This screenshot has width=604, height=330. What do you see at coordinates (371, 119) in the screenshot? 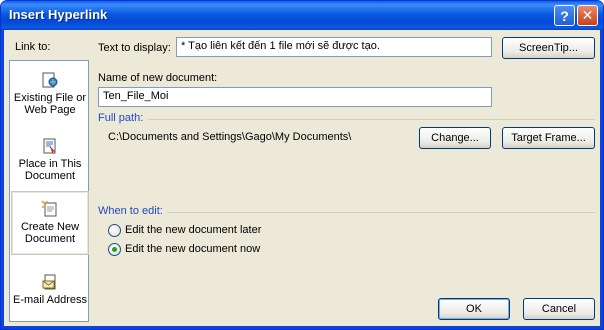
I see `full-path-divider` at bounding box center [371, 119].